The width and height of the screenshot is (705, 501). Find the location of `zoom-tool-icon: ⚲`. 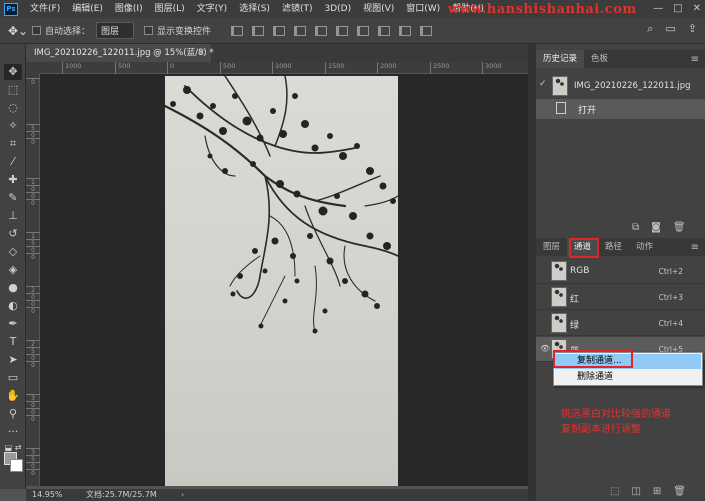

zoom-tool-icon: ⚲ is located at coordinates (13, 414).